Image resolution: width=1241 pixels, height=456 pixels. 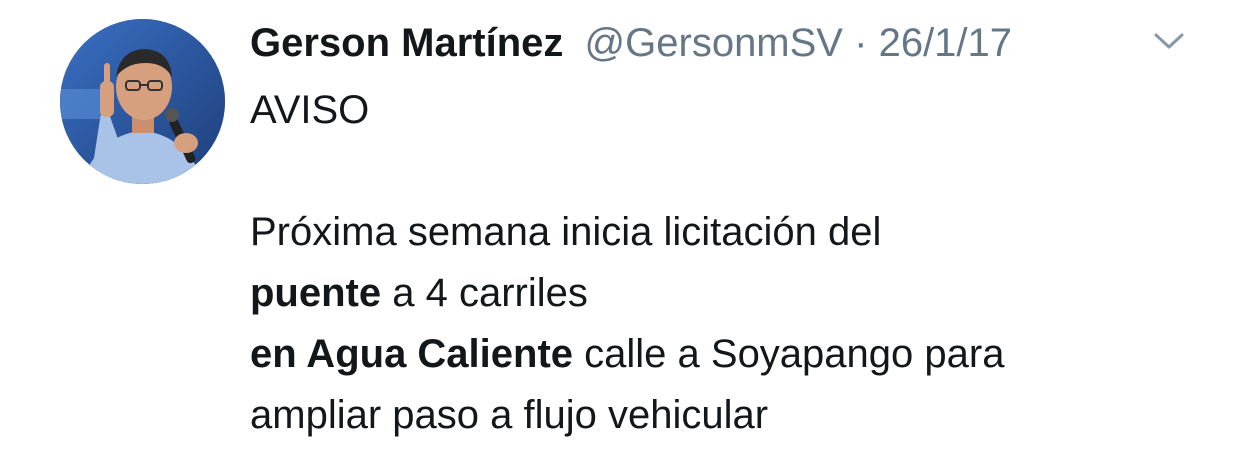 I want to click on author-handle: @GersonmSV, so click(x=714, y=43).